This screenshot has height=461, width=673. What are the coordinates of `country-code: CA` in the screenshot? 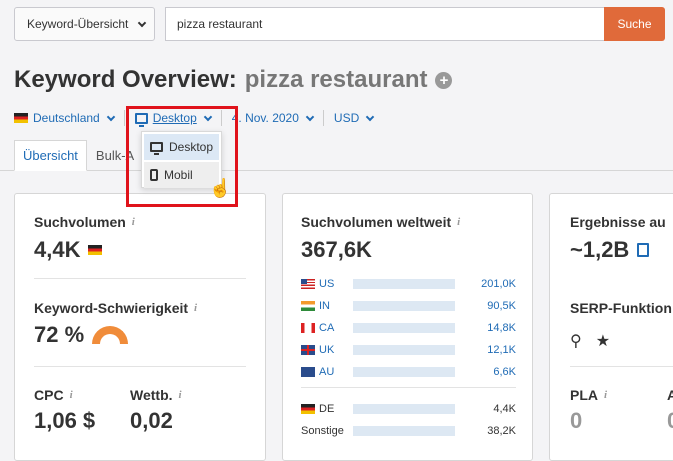 It's located at (327, 328).